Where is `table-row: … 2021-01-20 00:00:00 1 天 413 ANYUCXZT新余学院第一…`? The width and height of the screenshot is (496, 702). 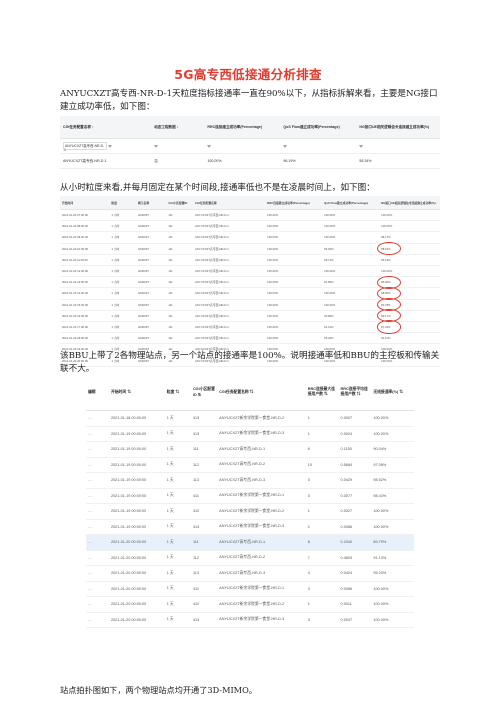 table-row: … 2021-01-20 00:00:00 1 天 413 ANYUCXZT新余学院第一… is located at coordinates (250, 620).